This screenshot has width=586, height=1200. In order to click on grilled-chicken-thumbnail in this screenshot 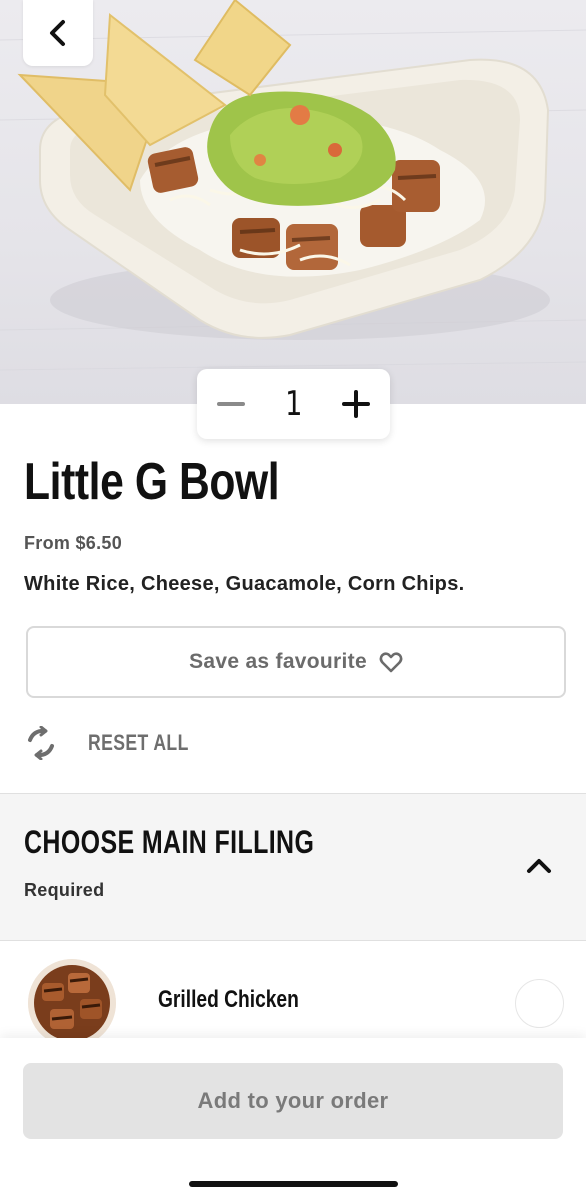, I will do `click(72, 1003)`.